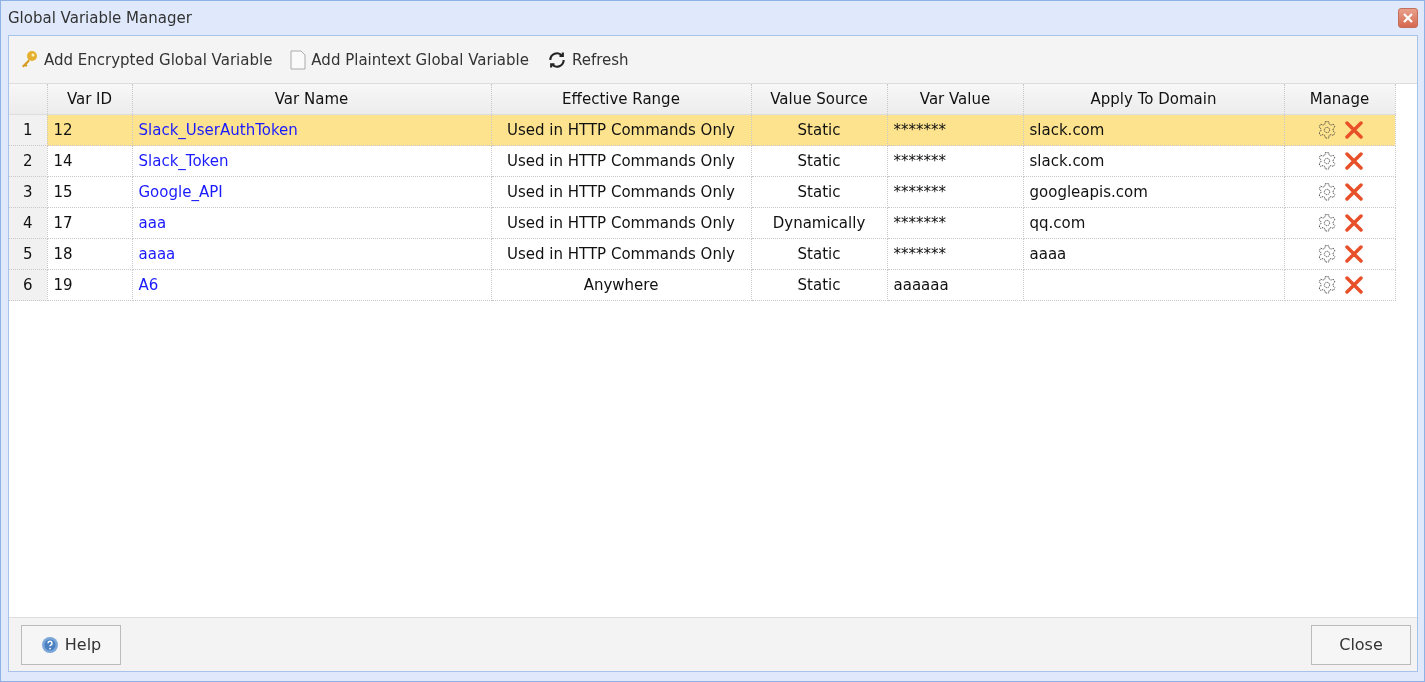  Describe the element at coordinates (621, 99) in the screenshot. I see `column-header: Effective Range` at that location.